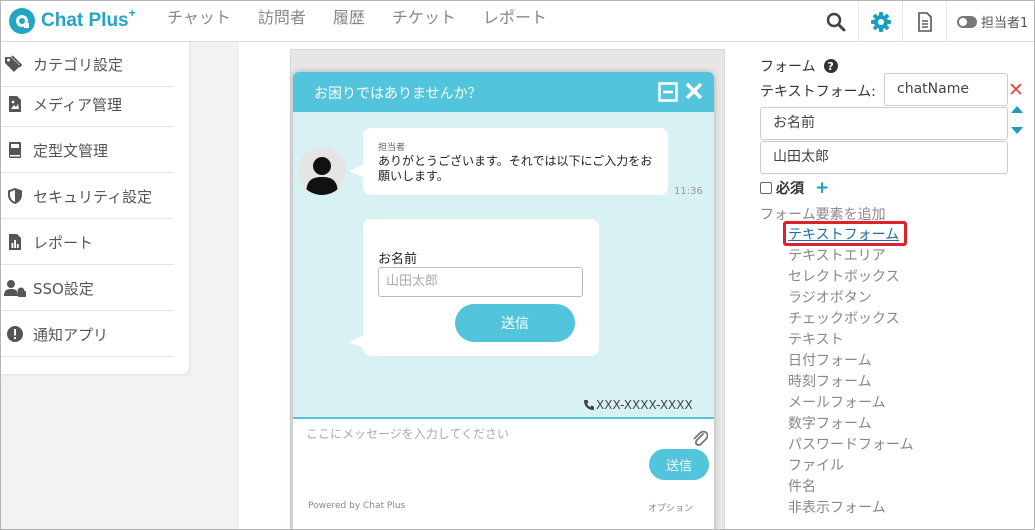 The width and height of the screenshot is (1035, 530). I want to click on nav-visitors: 訪問者, so click(282, 16).